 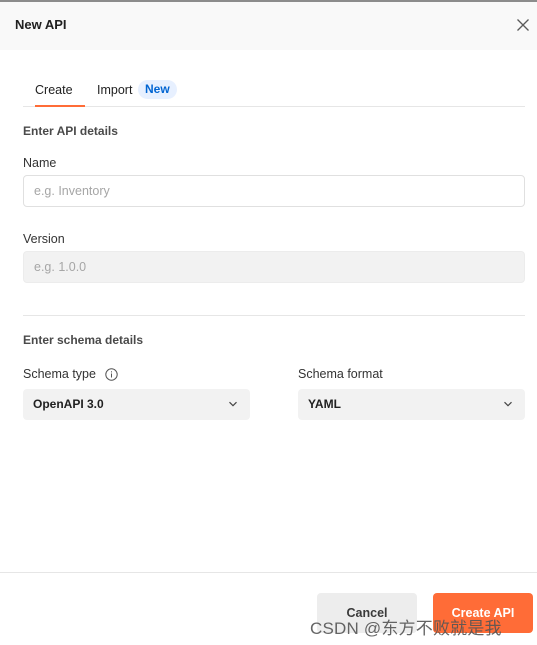 I want to click on tab-import-label: Import, so click(x=115, y=90).